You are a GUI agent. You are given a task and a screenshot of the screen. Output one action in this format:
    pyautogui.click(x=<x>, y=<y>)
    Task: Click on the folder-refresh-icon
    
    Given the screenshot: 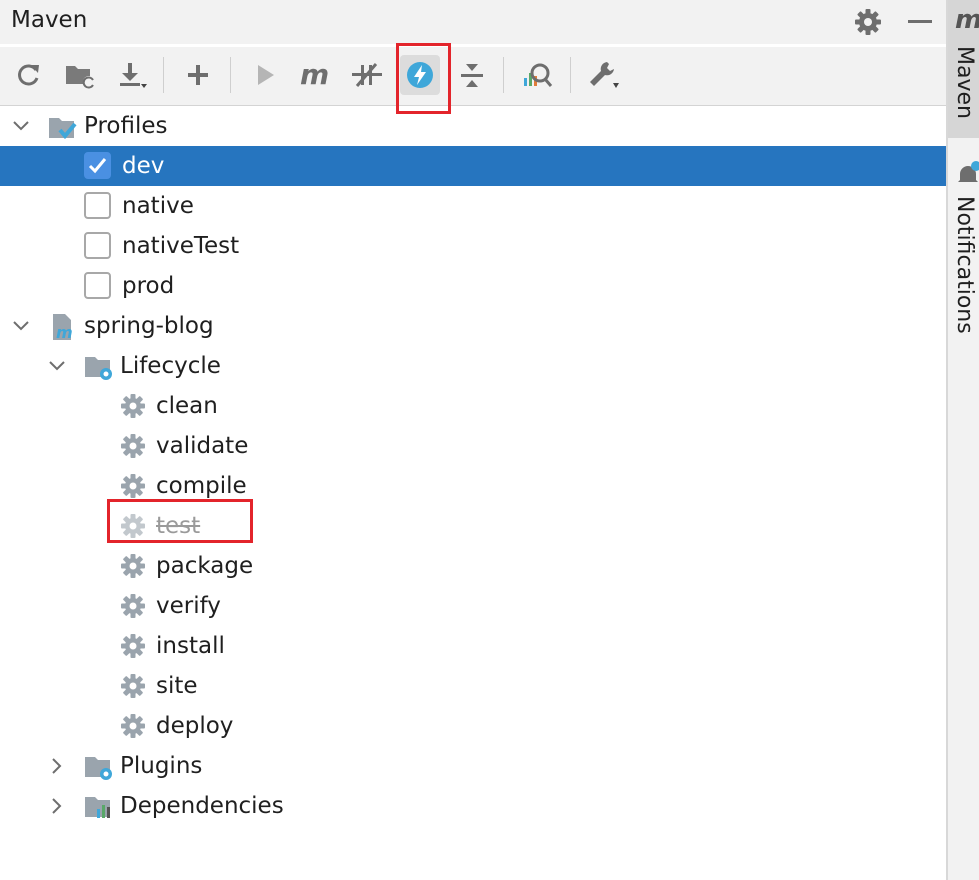 What is the action you would take?
    pyautogui.click(x=80, y=75)
    